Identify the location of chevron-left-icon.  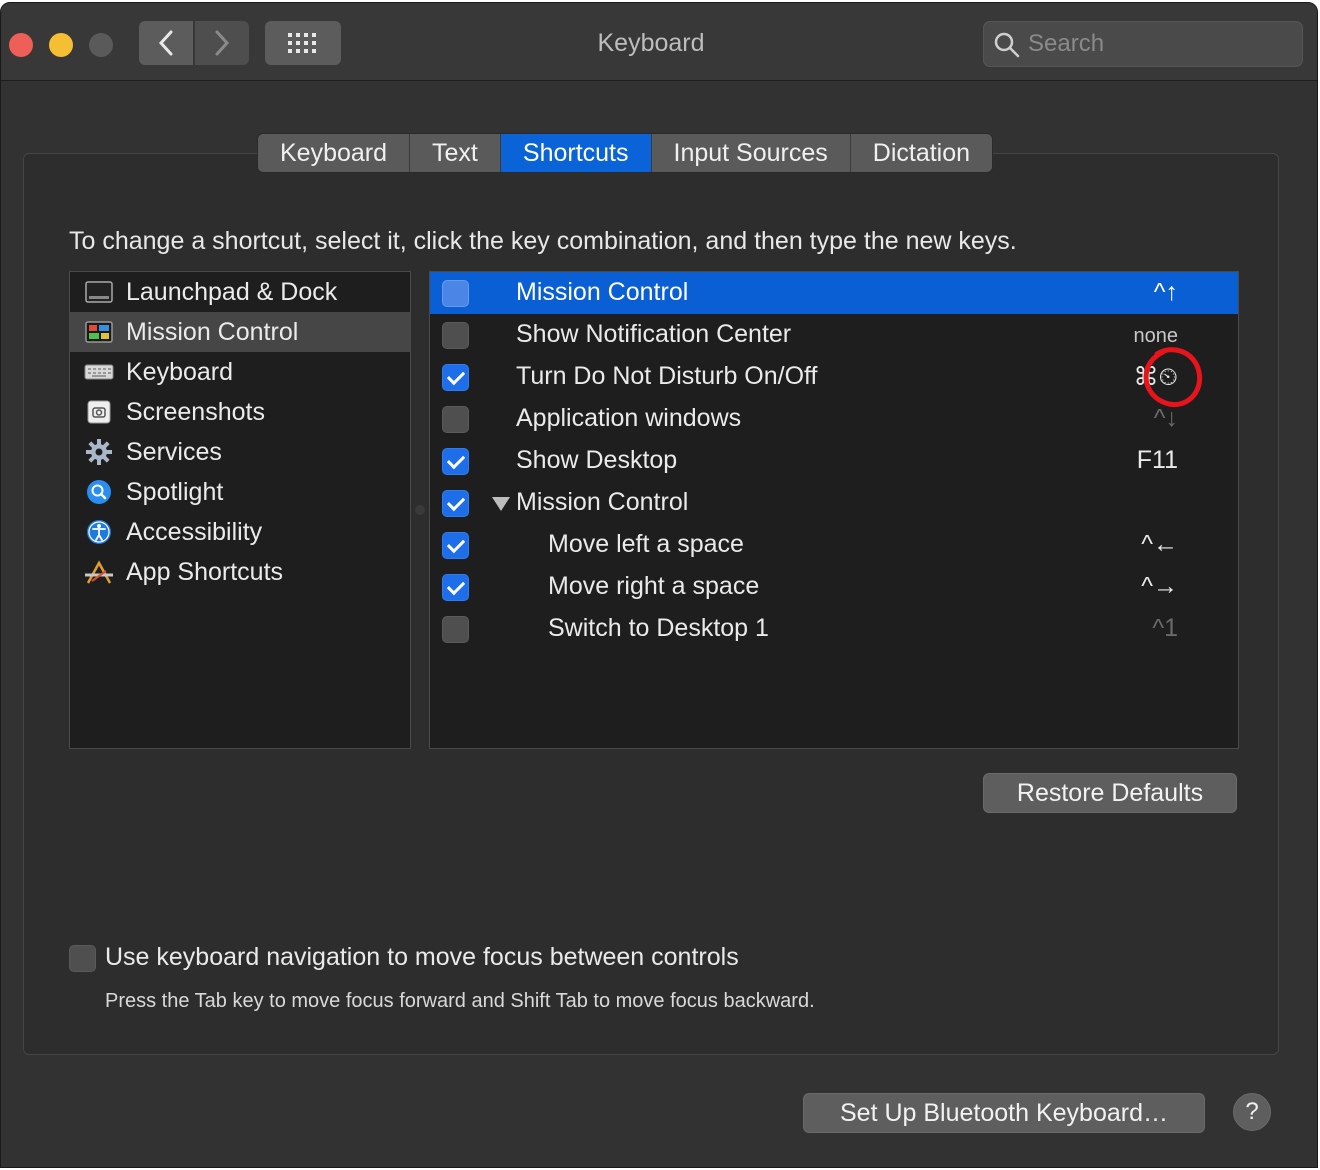
(165, 43).